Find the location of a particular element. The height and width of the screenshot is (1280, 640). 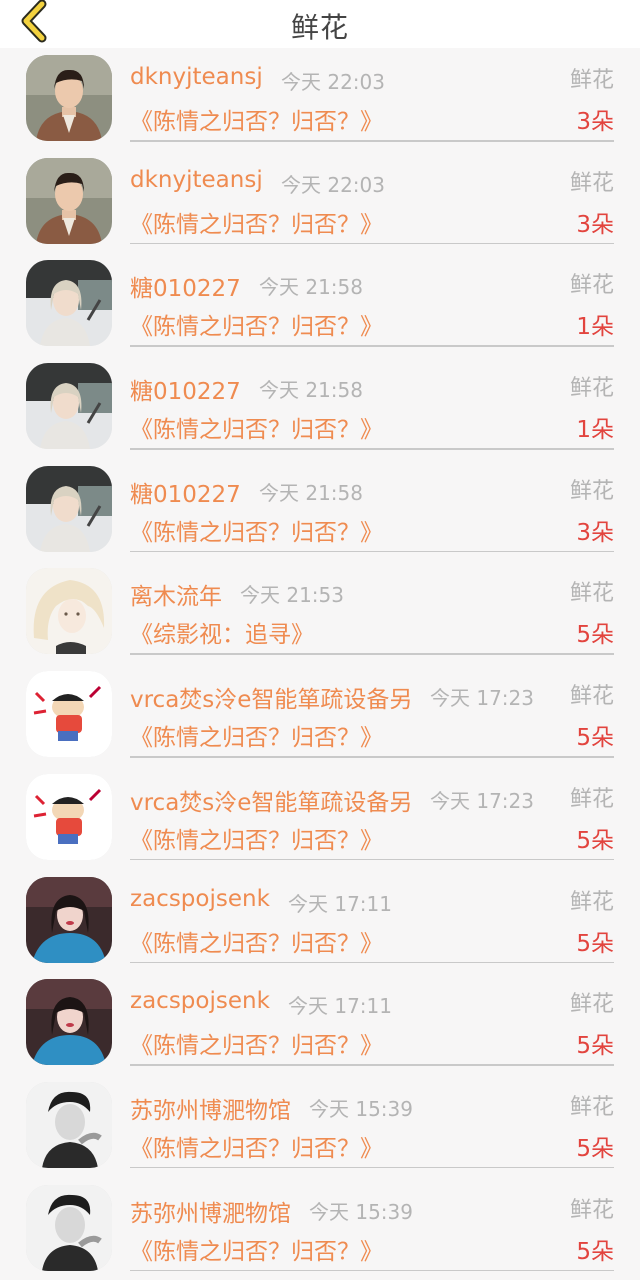

list-item: 糖010227 今天 21:58 鲜花《陈情之归否？归否？》 3朵 is located at coordinates (320, 510).